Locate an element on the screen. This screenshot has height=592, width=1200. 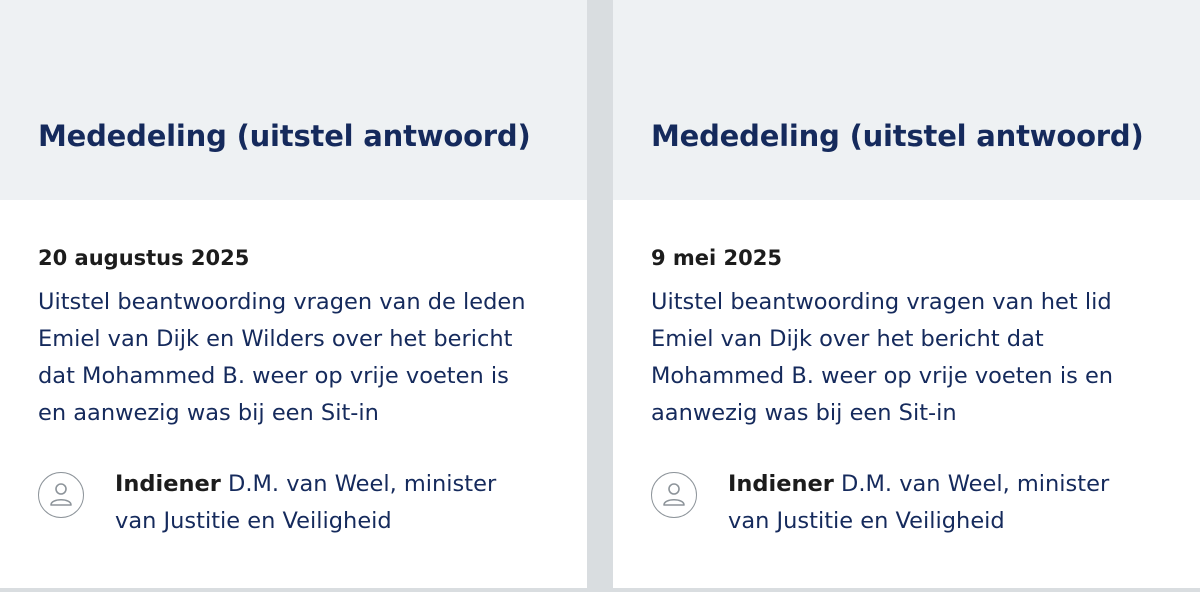
description-line: en aanwezig was bij een Sit-in is located at coordinates (208, 413).